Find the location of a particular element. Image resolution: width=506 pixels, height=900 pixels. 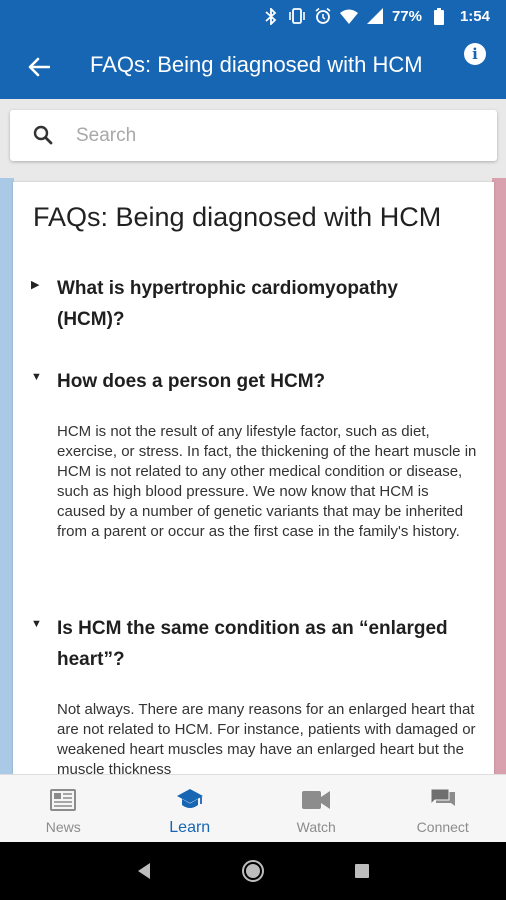

nav-news: News is located at coordinates (63, 808).